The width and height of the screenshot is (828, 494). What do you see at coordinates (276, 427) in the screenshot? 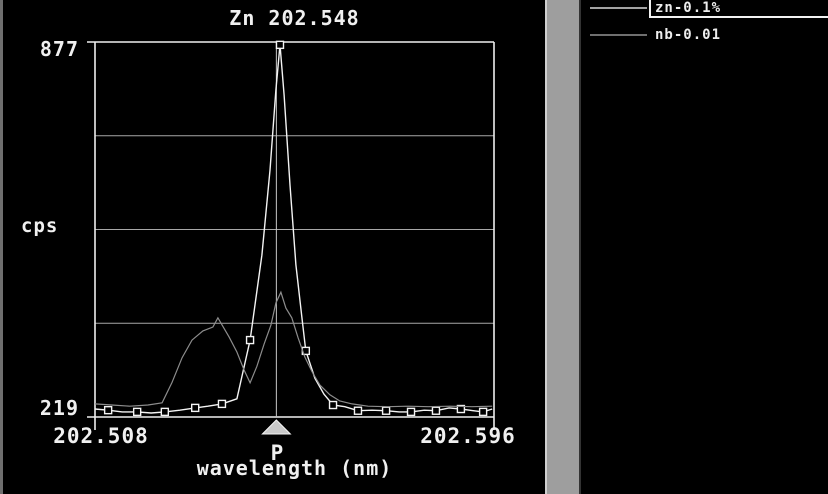
I see `peak-triangle-marker` at bounding box center [276, 427].